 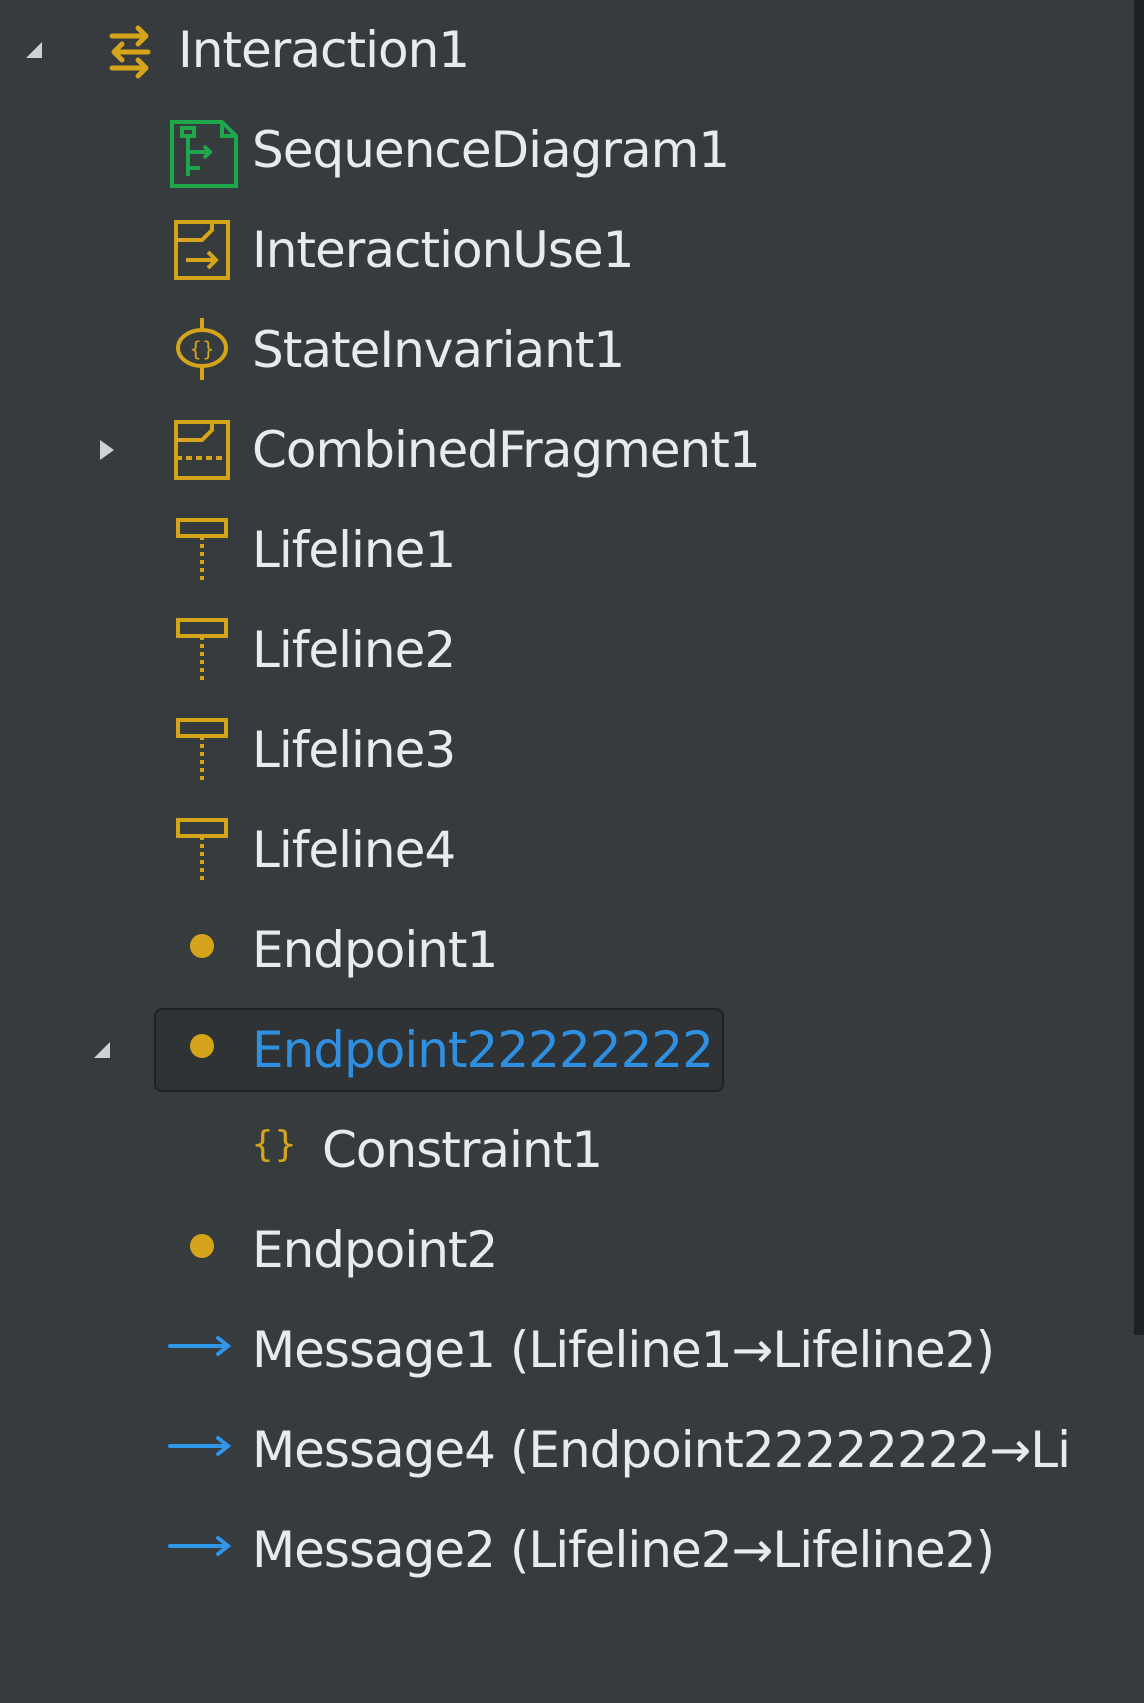 What do you see at coordinates (354, 650) in the screenshot?
I see `tree-item-label: Lifeline2` at bounding box center [354, 650].